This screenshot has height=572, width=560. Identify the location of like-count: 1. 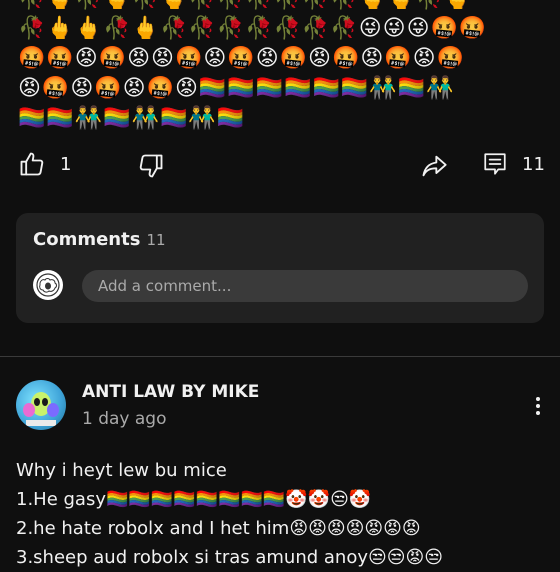
(66, 164).